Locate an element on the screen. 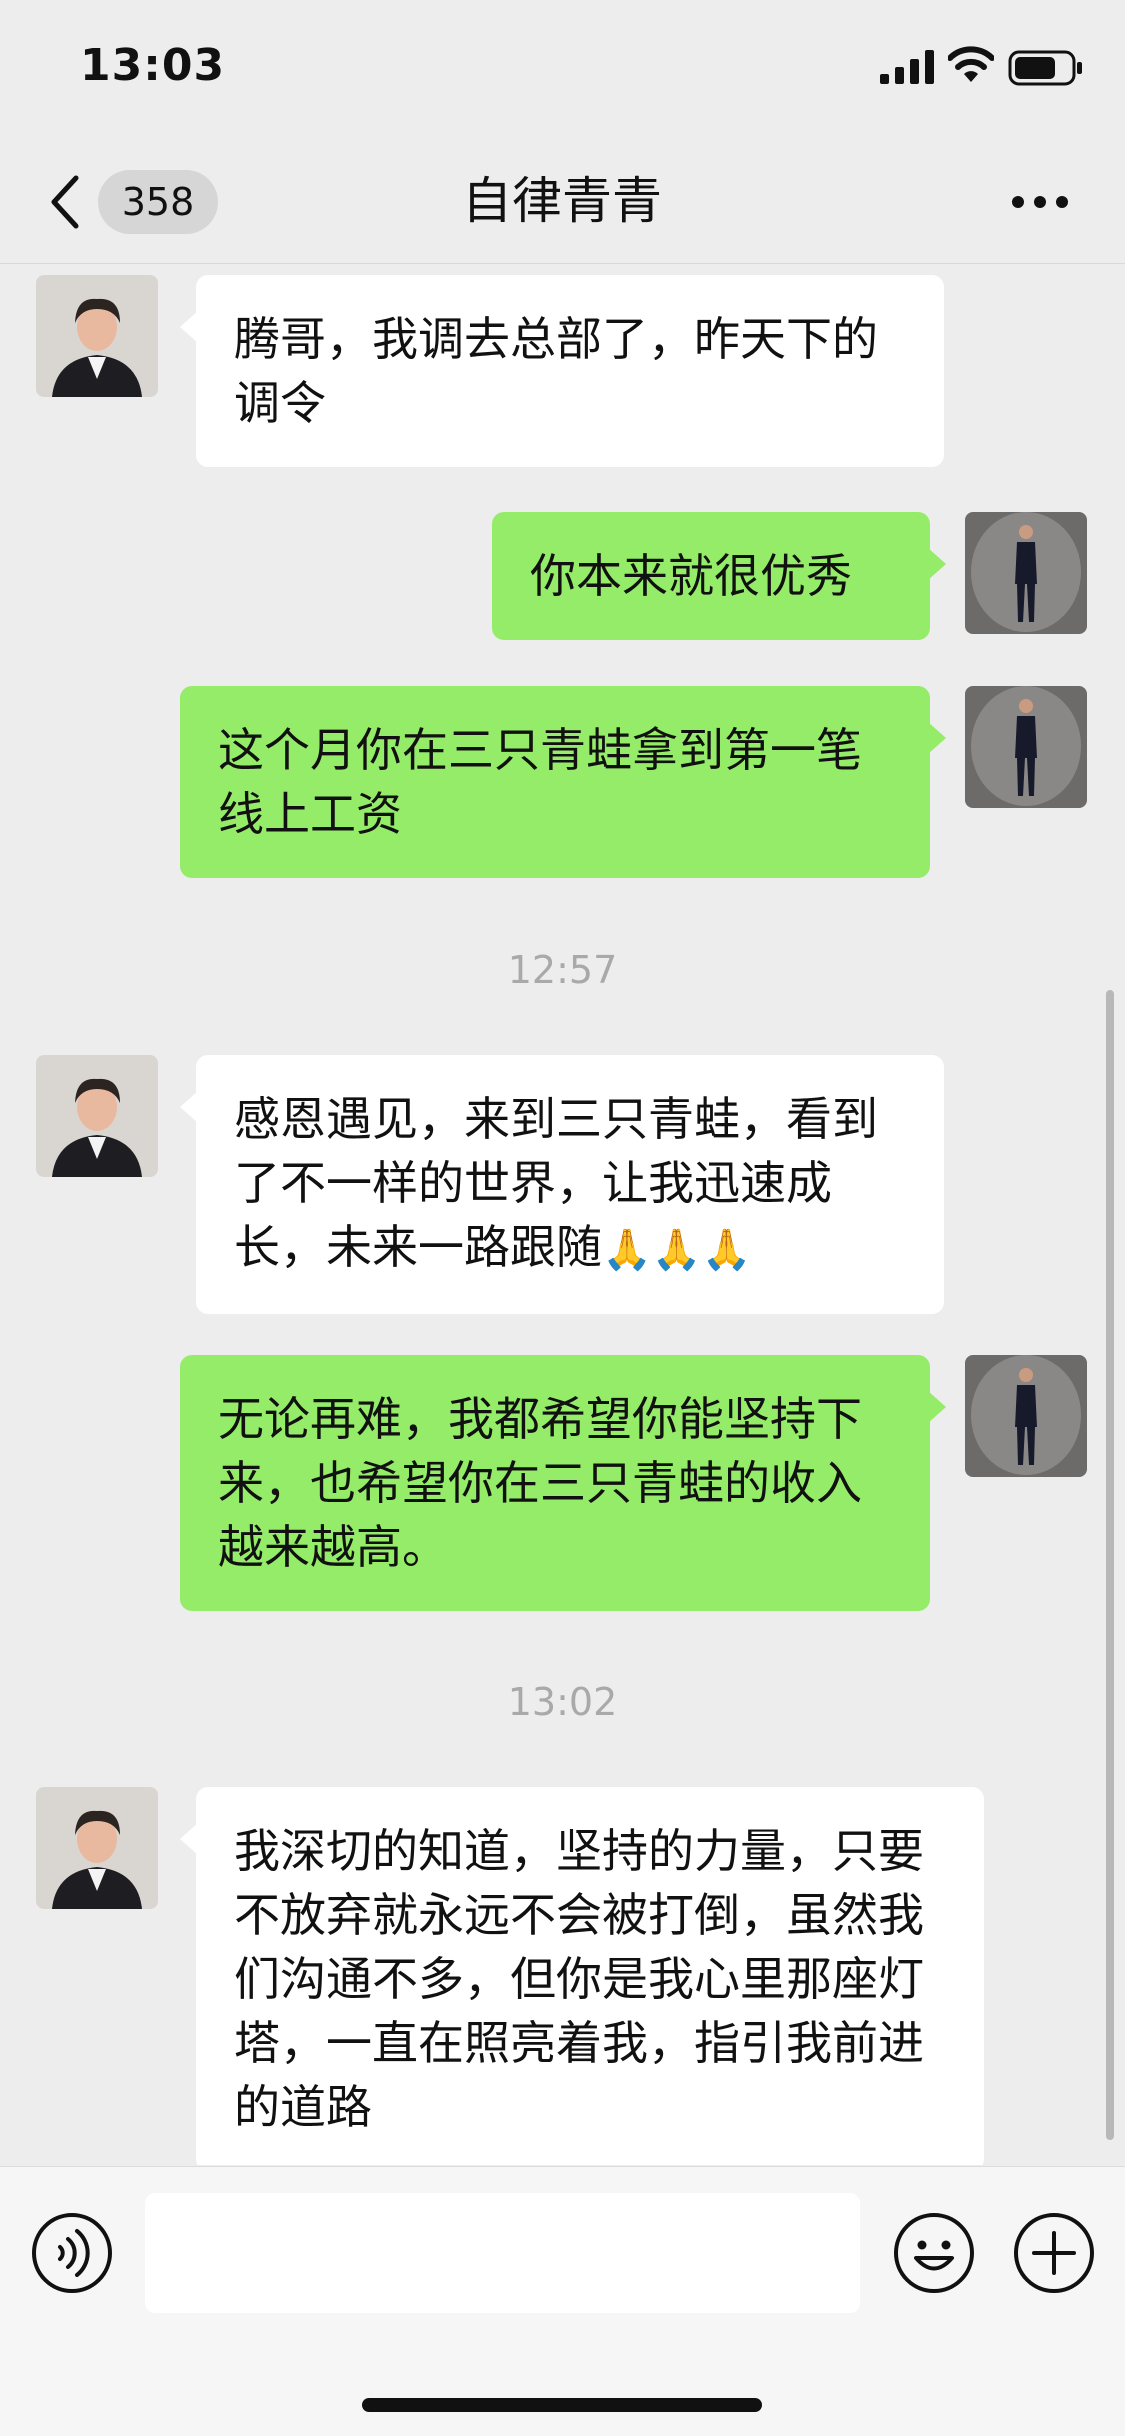  more-dots-icon is located at coordinates (1040, 202).